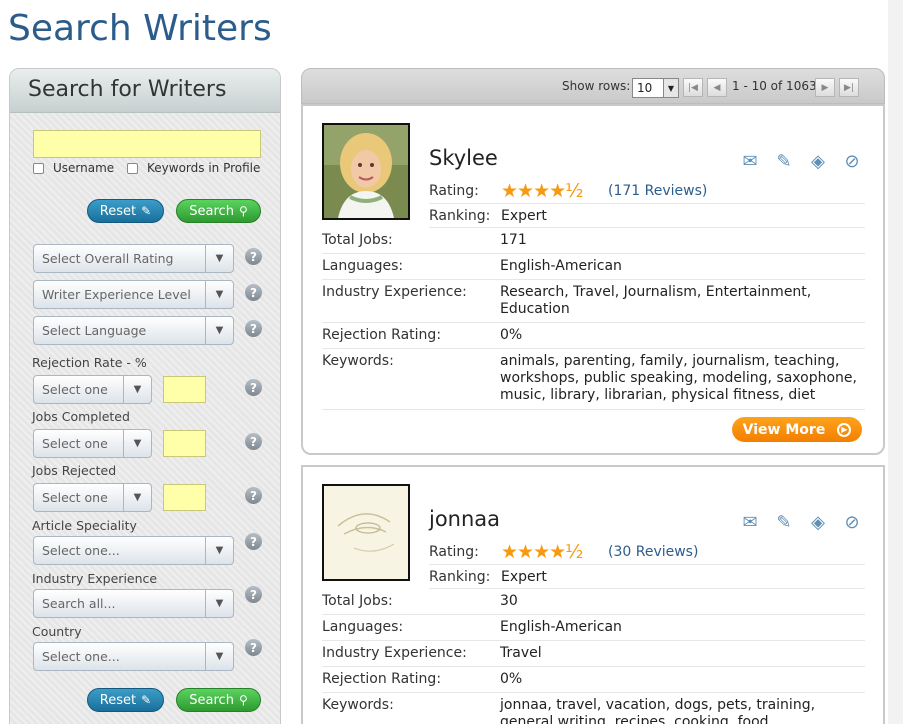 The width and height of the screenshot is (903, 724). Describe the element at coordinates (895, 362) in the screenshot. I see `page-scrollbar` at that location.